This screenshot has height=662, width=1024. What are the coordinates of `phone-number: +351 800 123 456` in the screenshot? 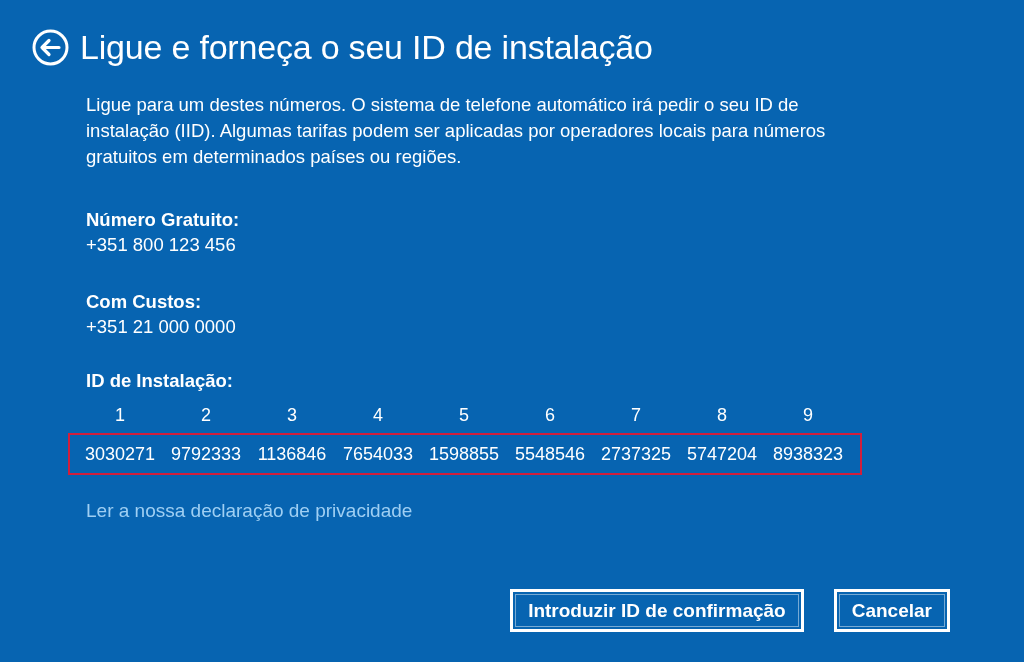 It's located at (161, 245).